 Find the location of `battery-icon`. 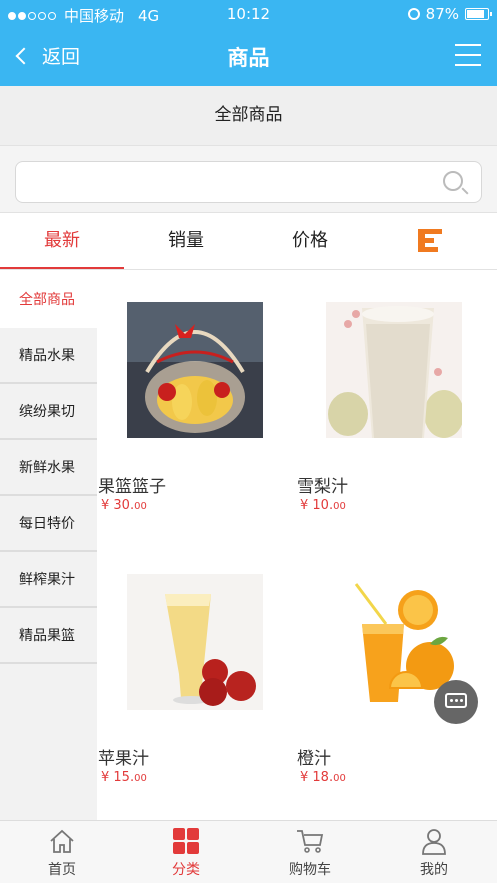

battery-icon is located at coordinates (478, 14).